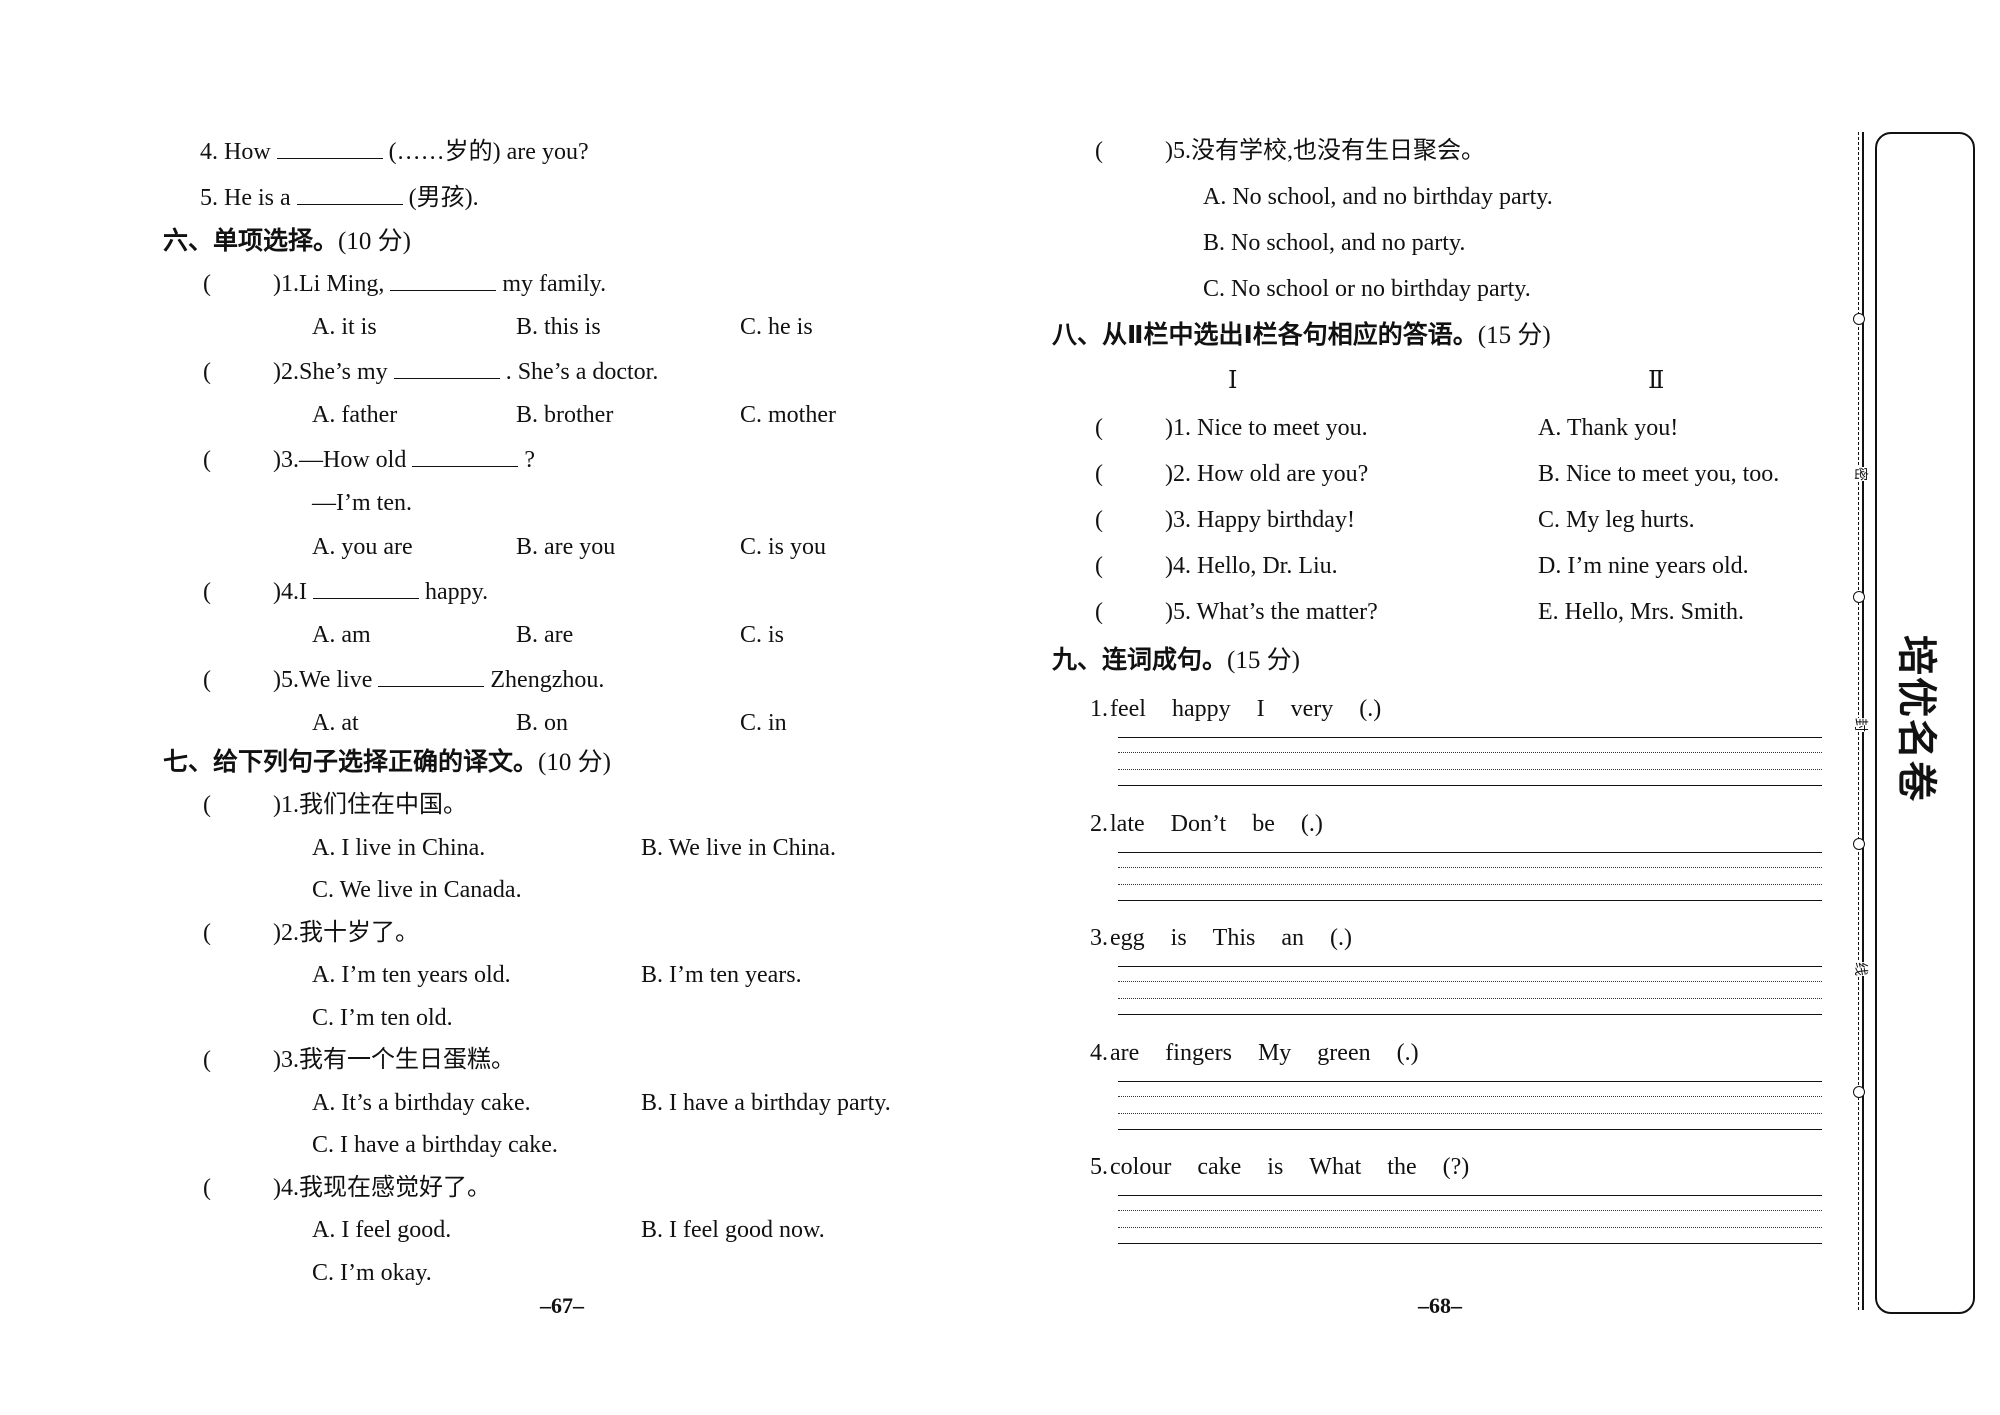  I want to click on section-6-heading: 六、单项选择。(10 分), so click(287, 240).